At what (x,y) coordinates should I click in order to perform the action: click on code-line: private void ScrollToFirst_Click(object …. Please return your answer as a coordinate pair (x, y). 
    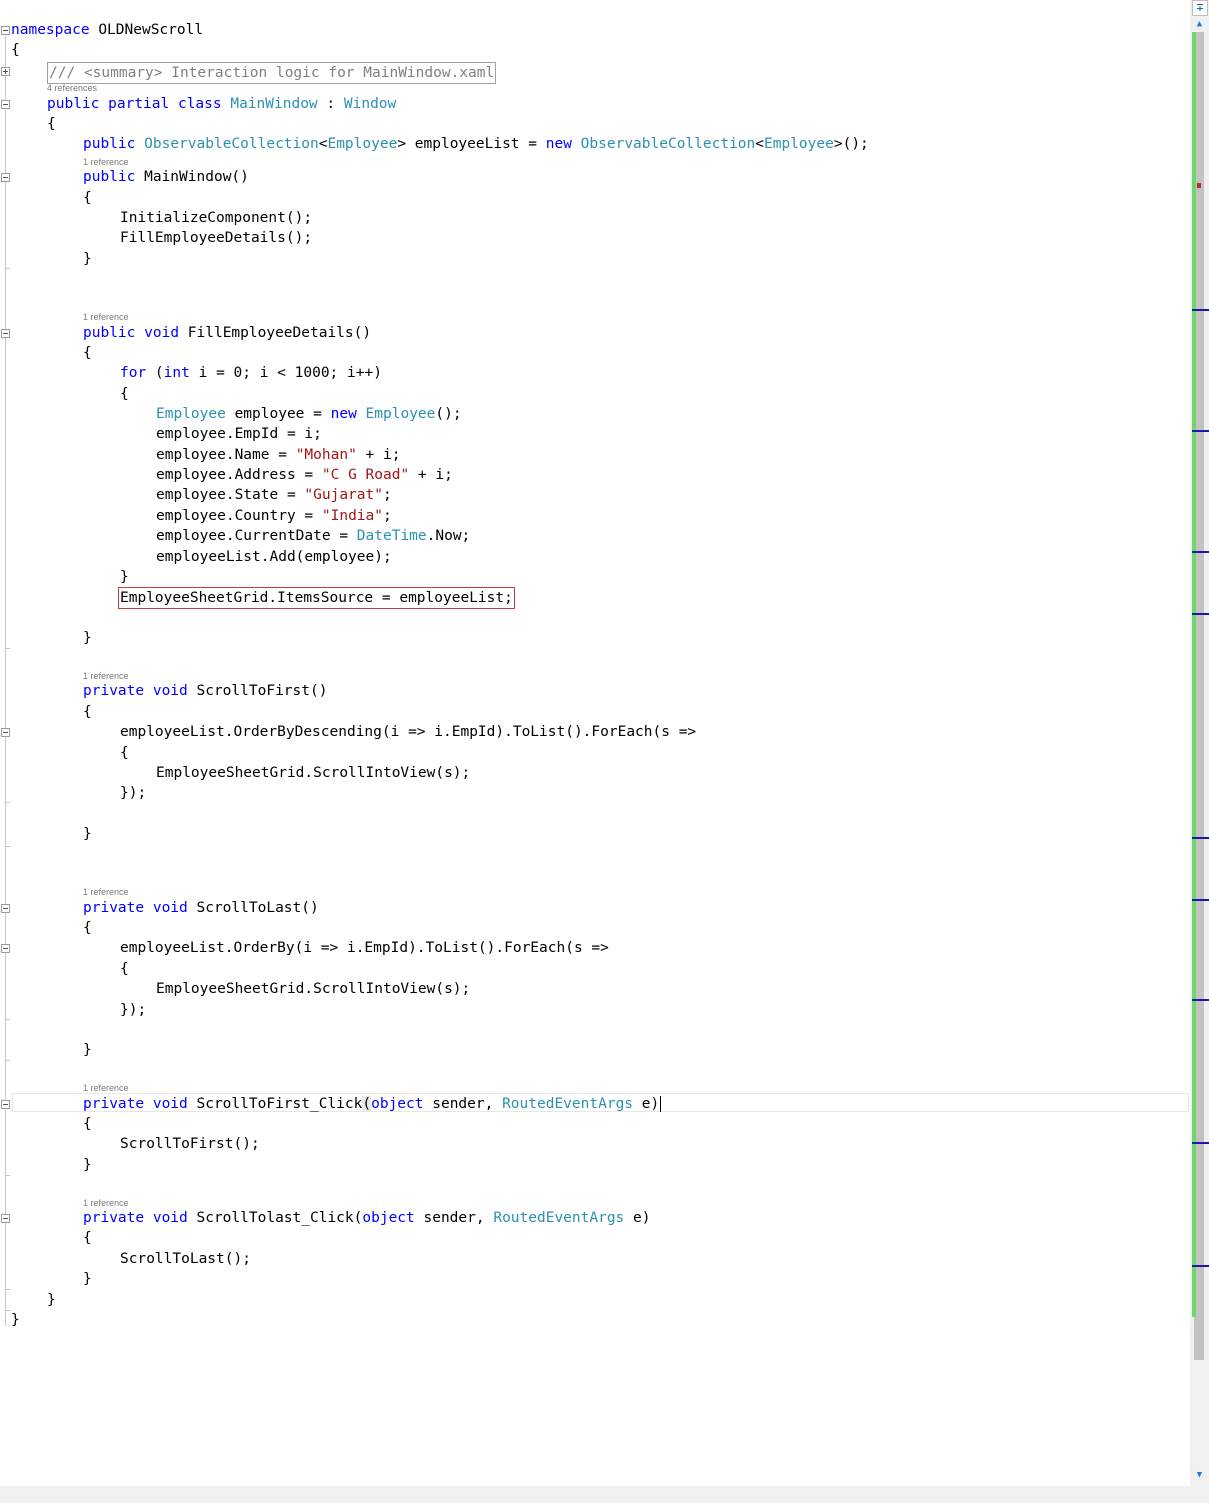
    Looking at the image, I should click on (331, 1104).